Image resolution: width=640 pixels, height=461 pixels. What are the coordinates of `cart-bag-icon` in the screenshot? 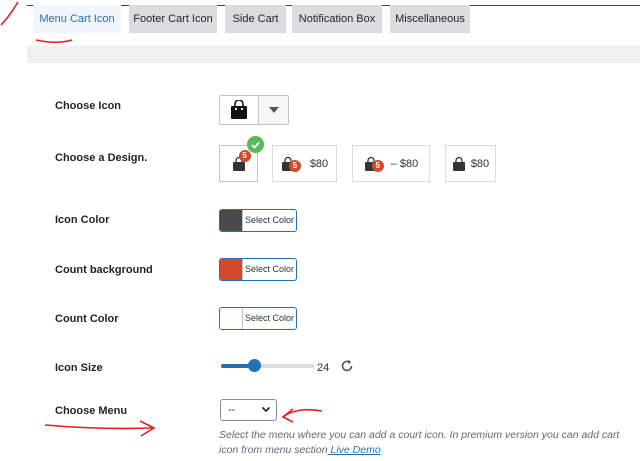 It's located at (459, 163).